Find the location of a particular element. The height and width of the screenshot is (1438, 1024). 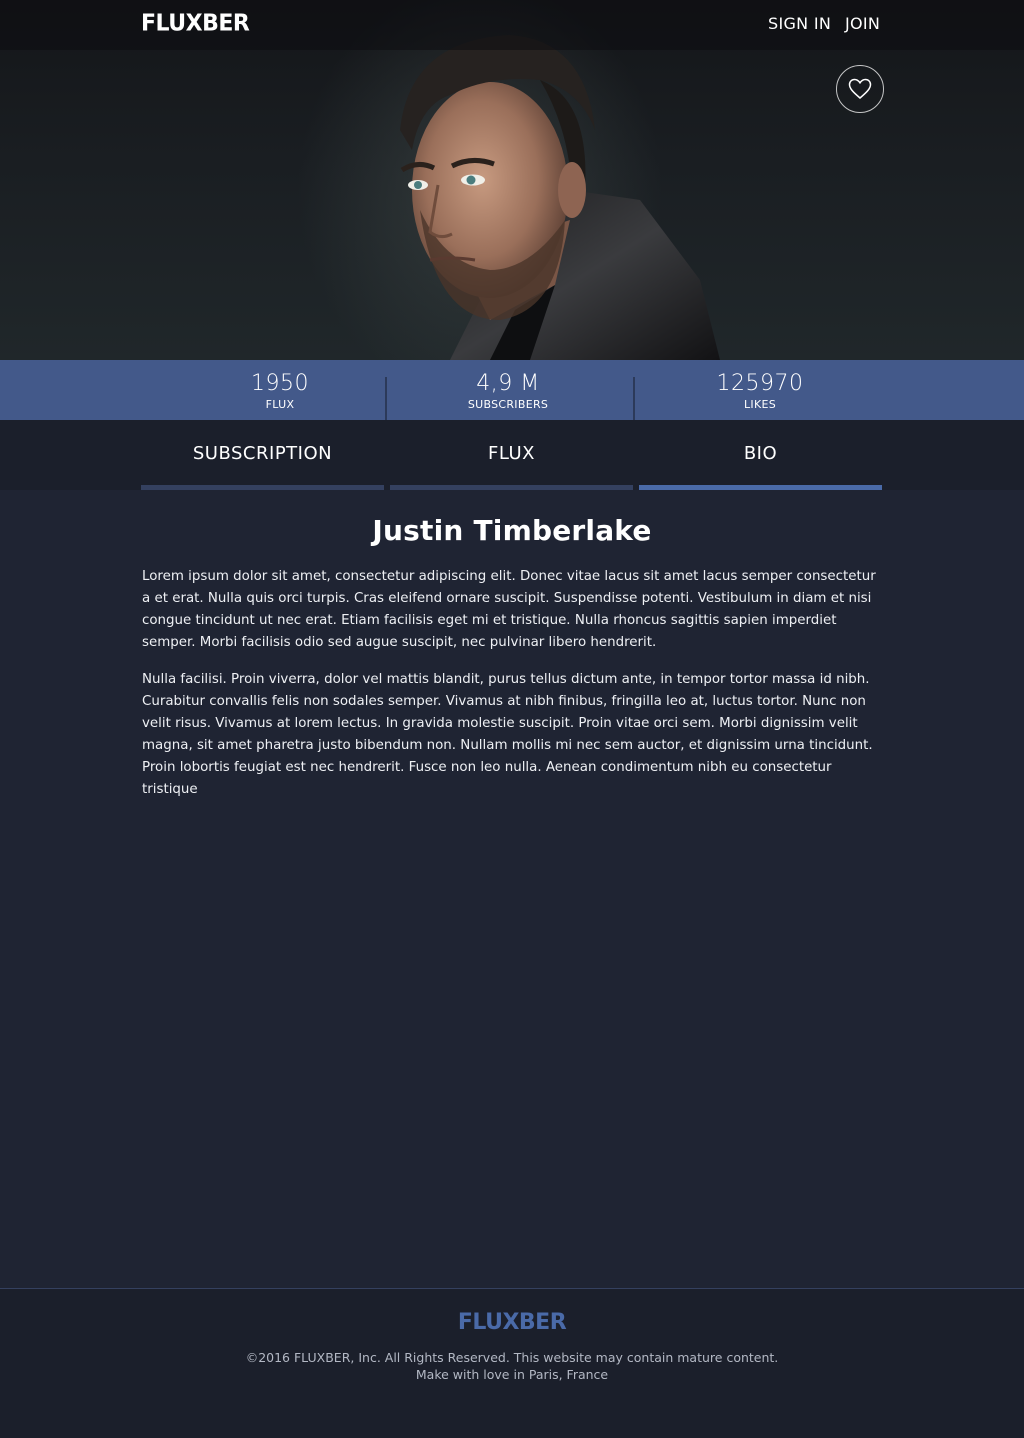

heart-icon is located at coordinates (860, 88).